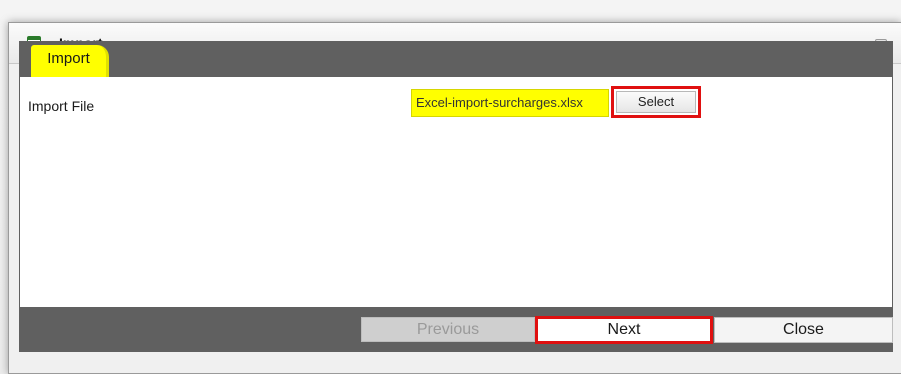  I want to click on import-file-label: Import File, so click(61, 106).